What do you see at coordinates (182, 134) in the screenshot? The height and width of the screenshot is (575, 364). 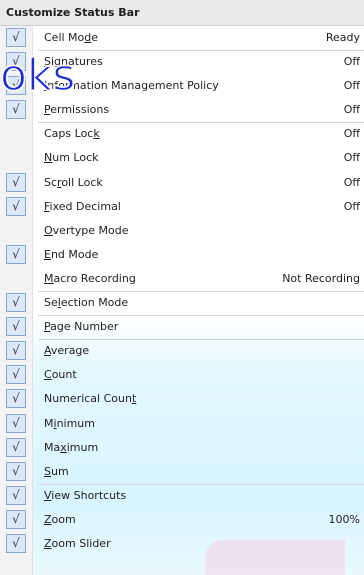 I see `menu-item: Caps Lock Off` at bounding box center [182, 134].